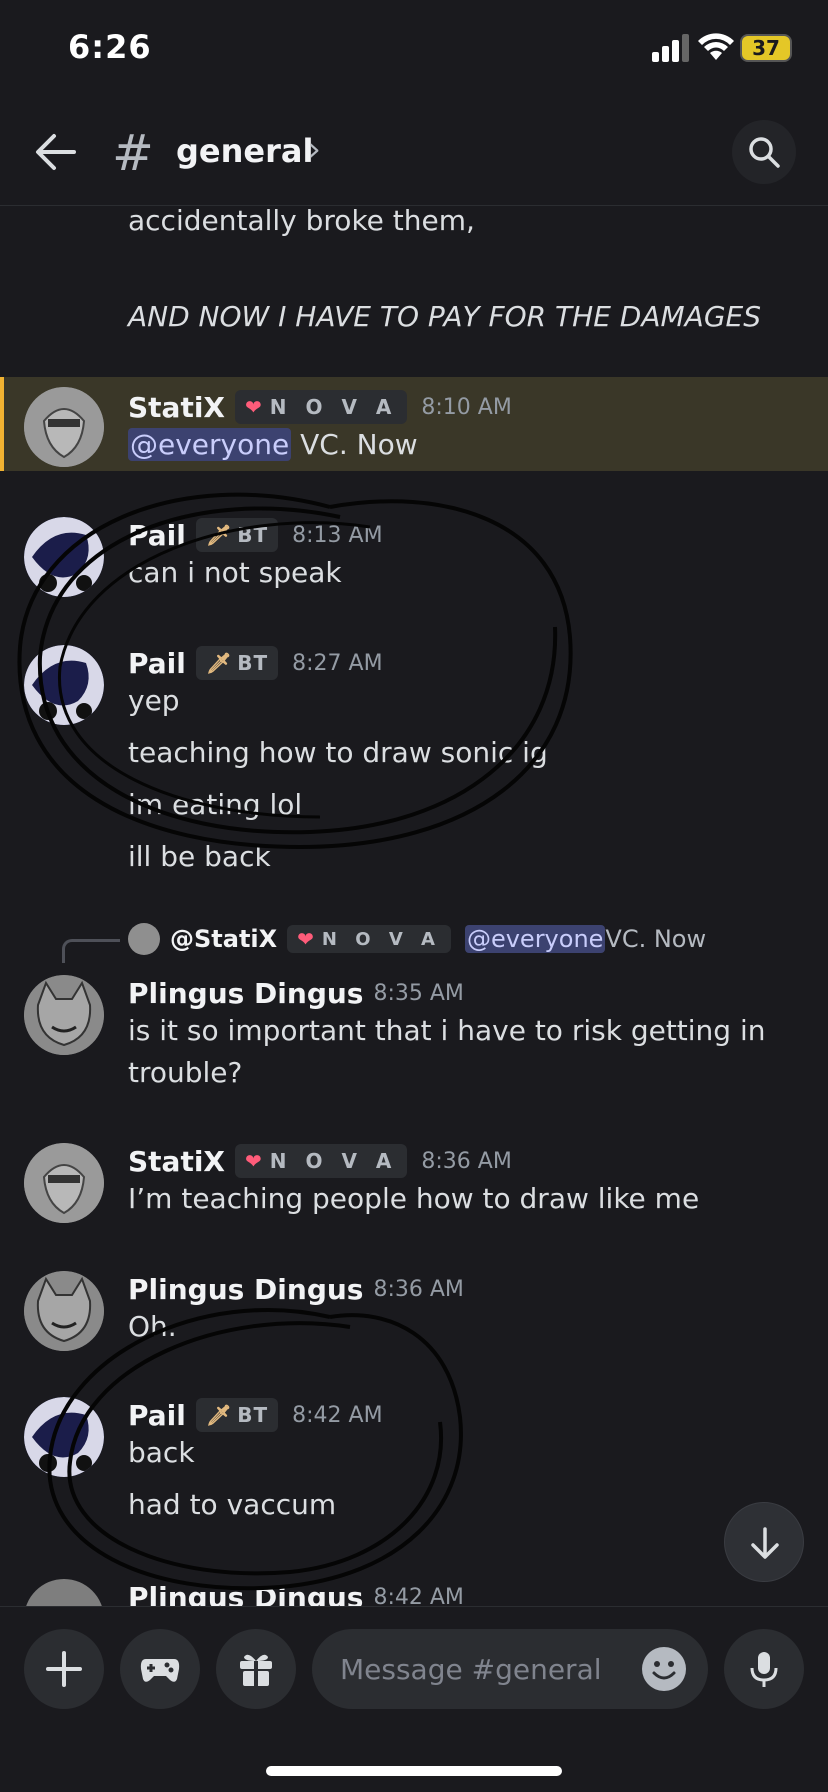 The image size is (828, 1792). Describe the element at coordinates (414, 50) in the screenshot. I see `status-bar: 6:26 37` at that location.